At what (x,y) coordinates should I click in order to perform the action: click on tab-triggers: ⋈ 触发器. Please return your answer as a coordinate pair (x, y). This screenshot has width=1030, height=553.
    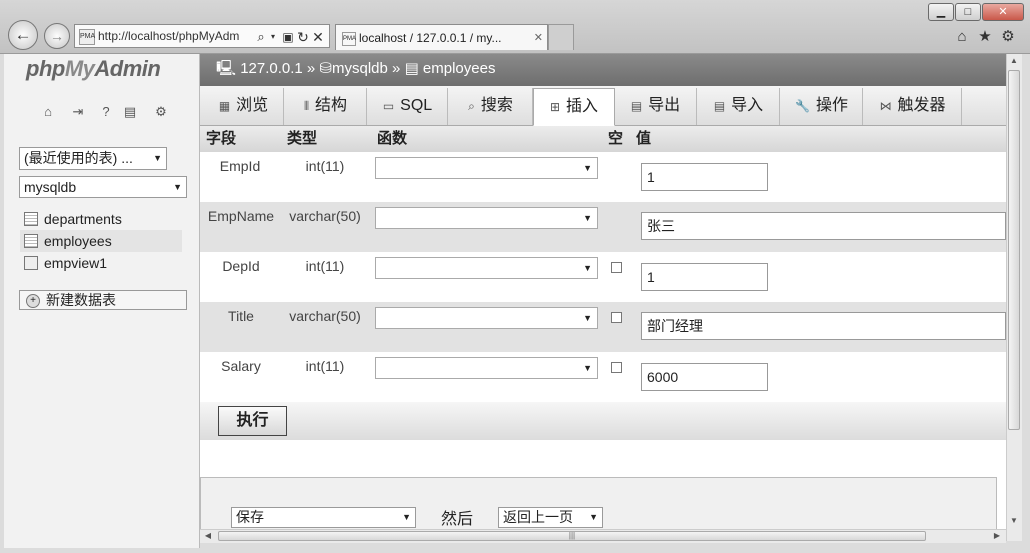
    Looking at the image, I should click on (913, 106).